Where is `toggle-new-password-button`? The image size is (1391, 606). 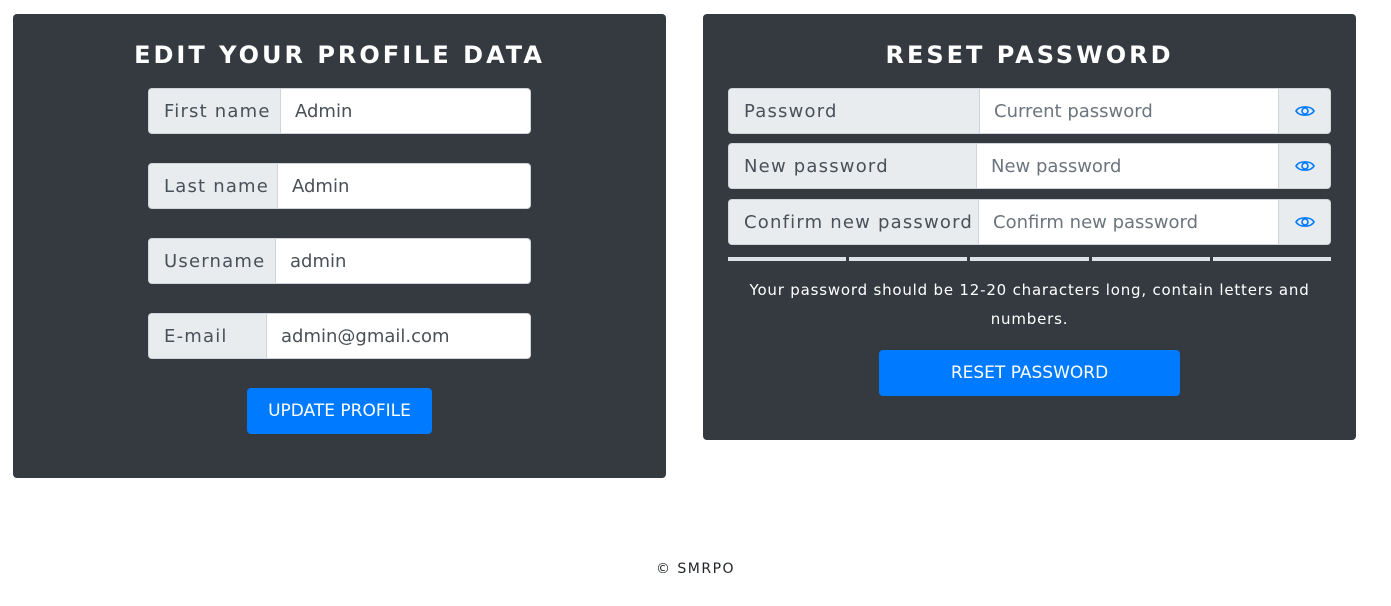 toggle-new-password-button is located at coordinates (1305, 166).